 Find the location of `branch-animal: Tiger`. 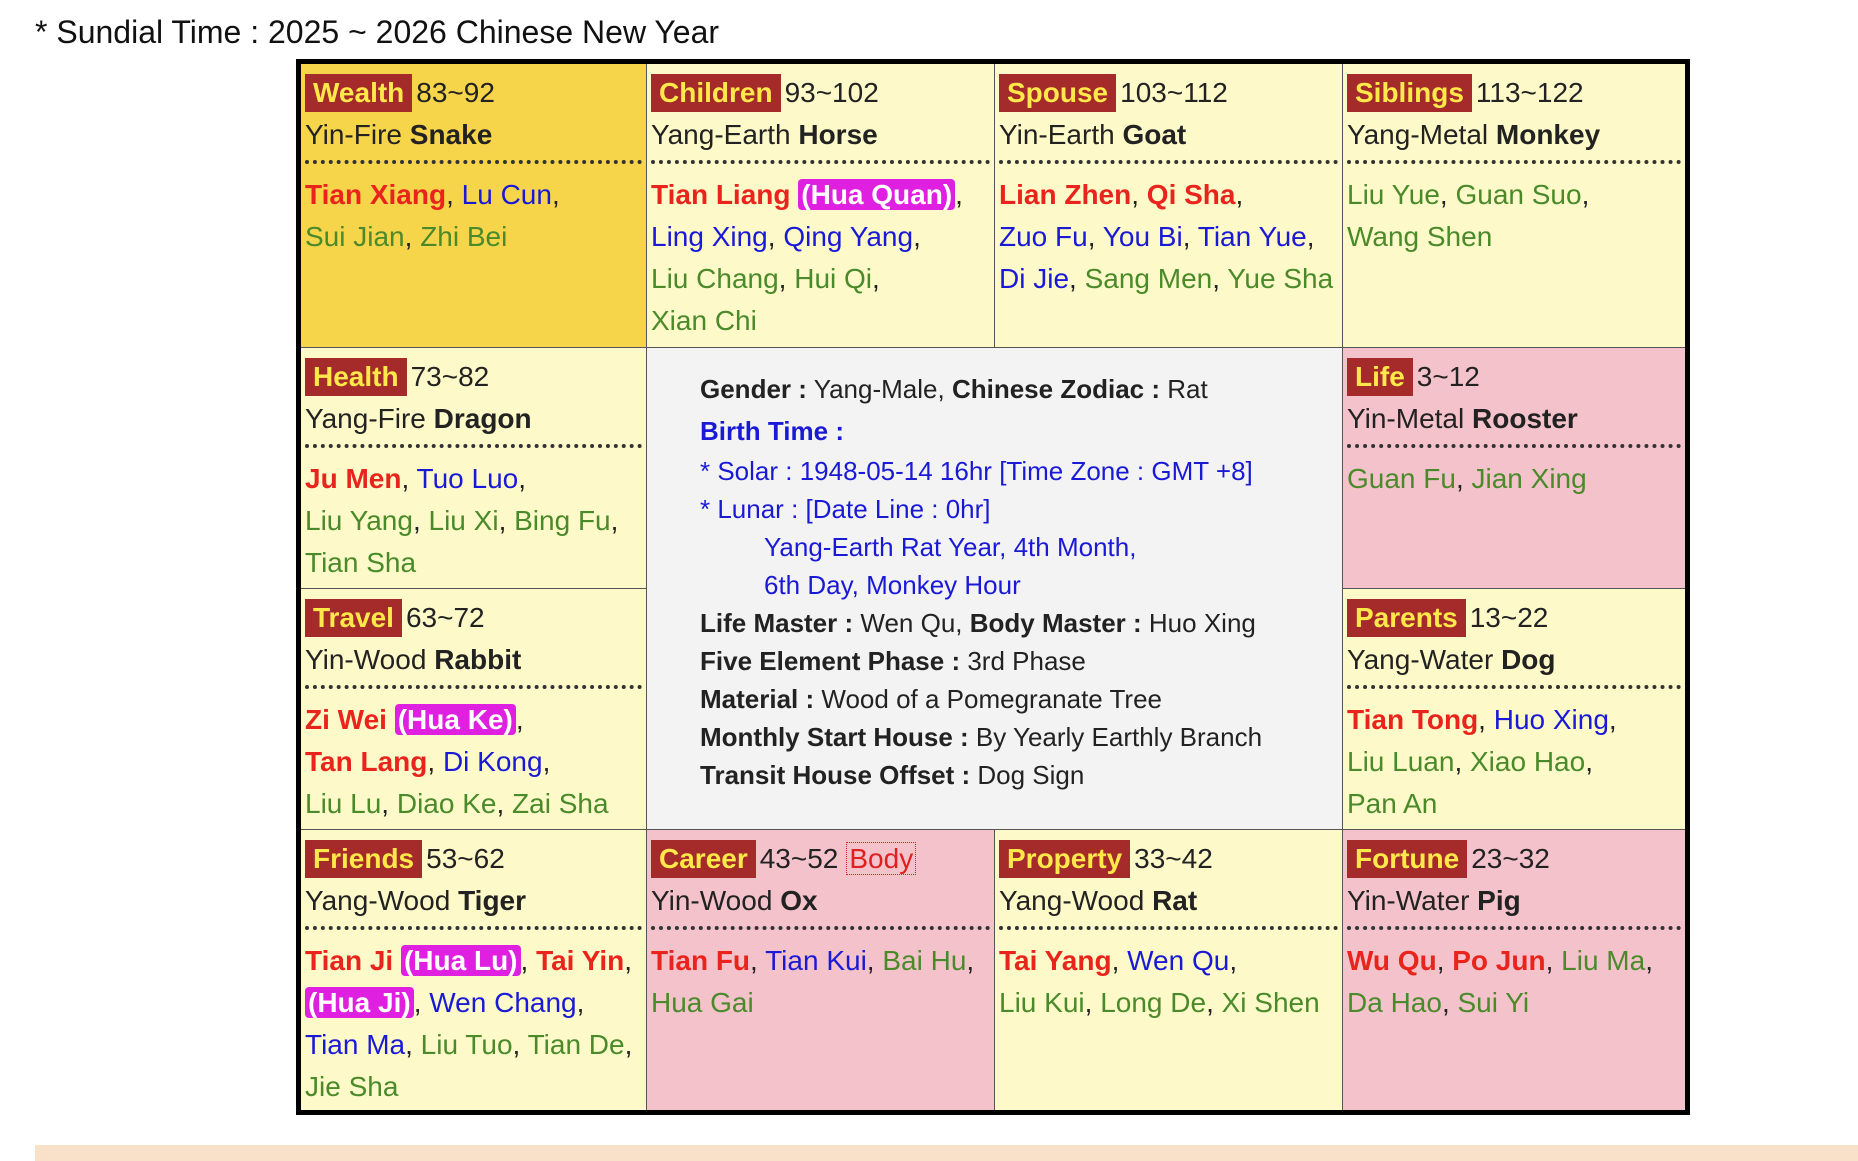

branch-animal: Tiger is located at coordinates (492, 900).